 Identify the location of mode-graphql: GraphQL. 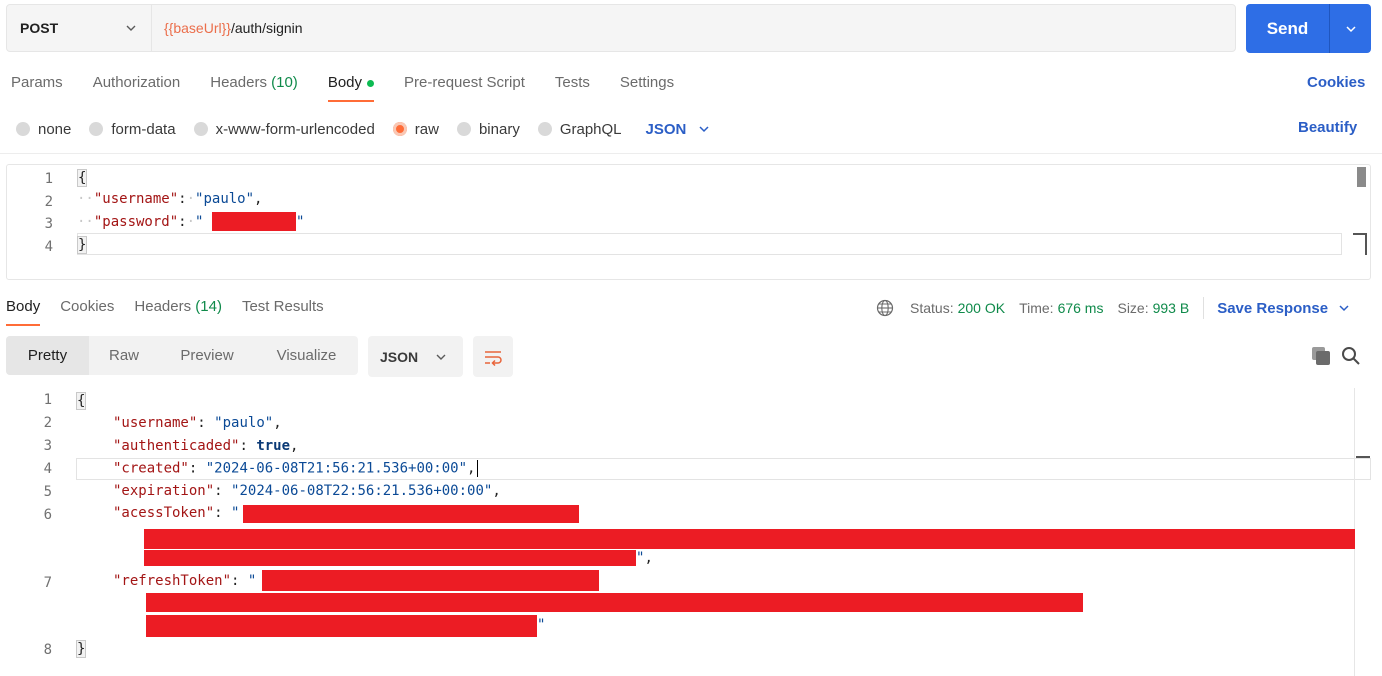
(579, 129).